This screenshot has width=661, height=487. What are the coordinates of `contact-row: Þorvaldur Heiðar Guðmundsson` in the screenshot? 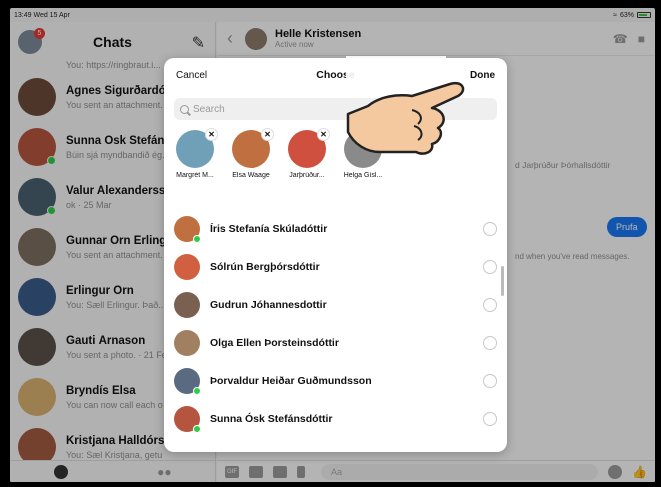 It's located at (335, 381).